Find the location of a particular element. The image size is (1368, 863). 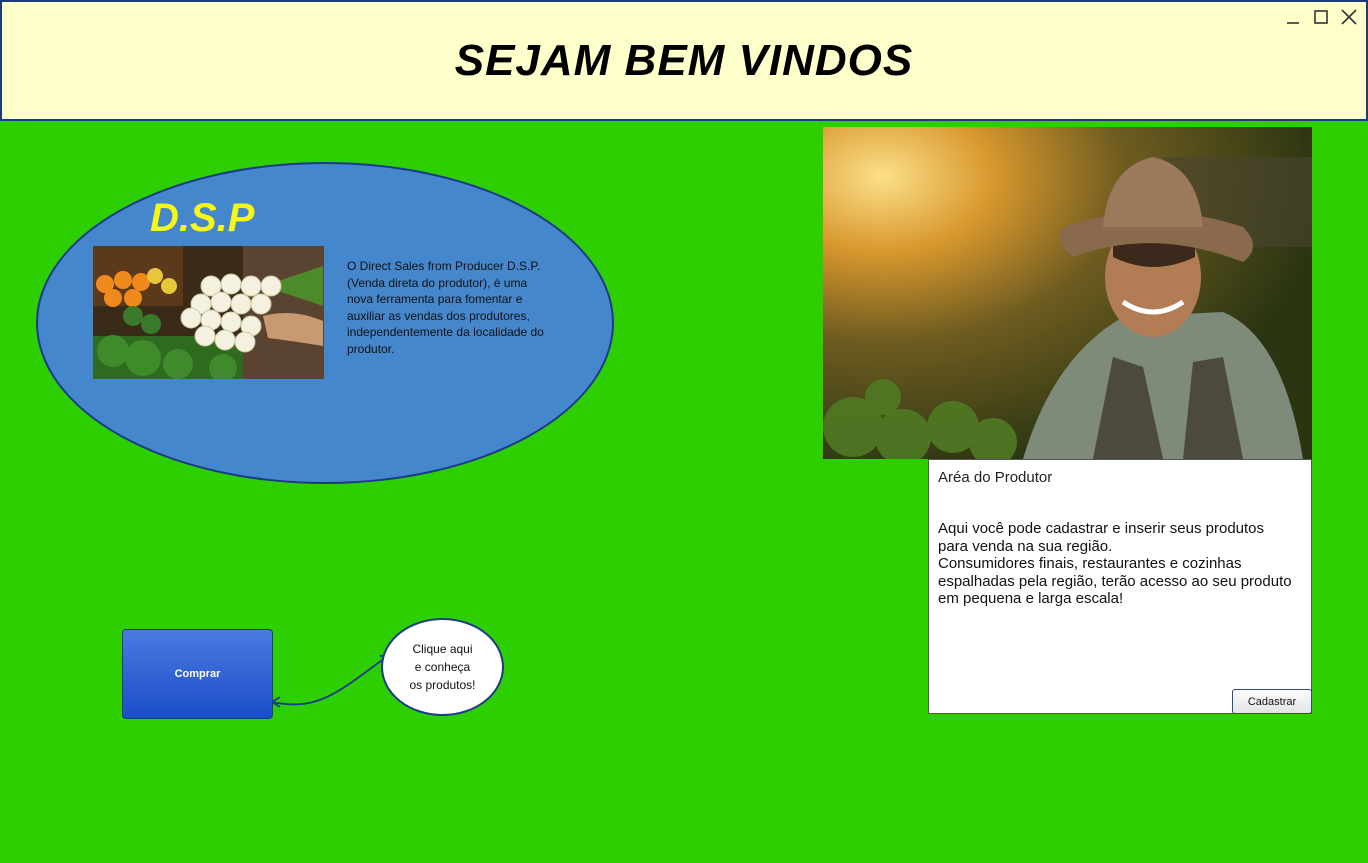

maximize-icon is located at coordinates (1321, 17).